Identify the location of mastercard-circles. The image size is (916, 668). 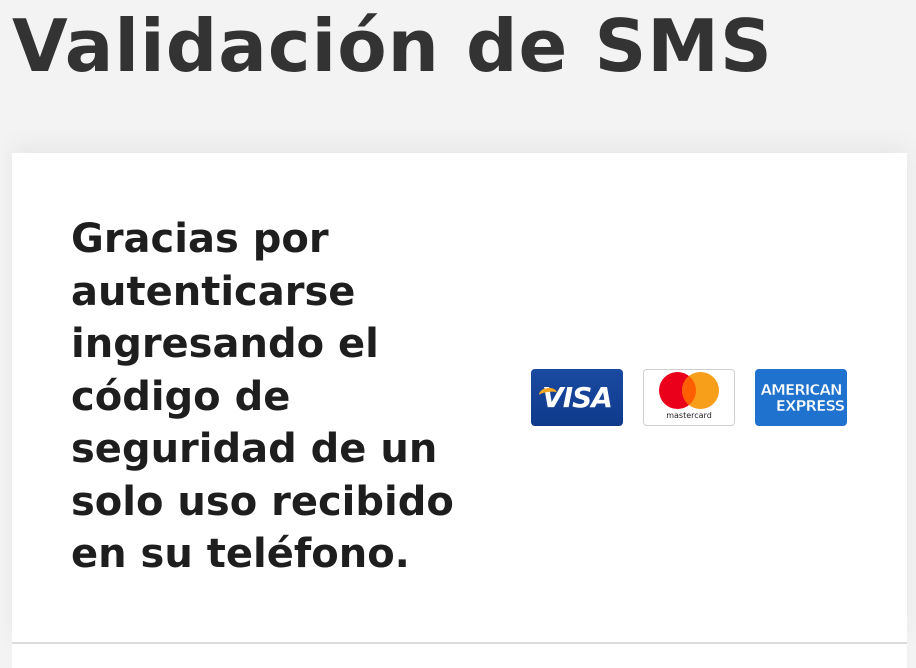
(689, 391).